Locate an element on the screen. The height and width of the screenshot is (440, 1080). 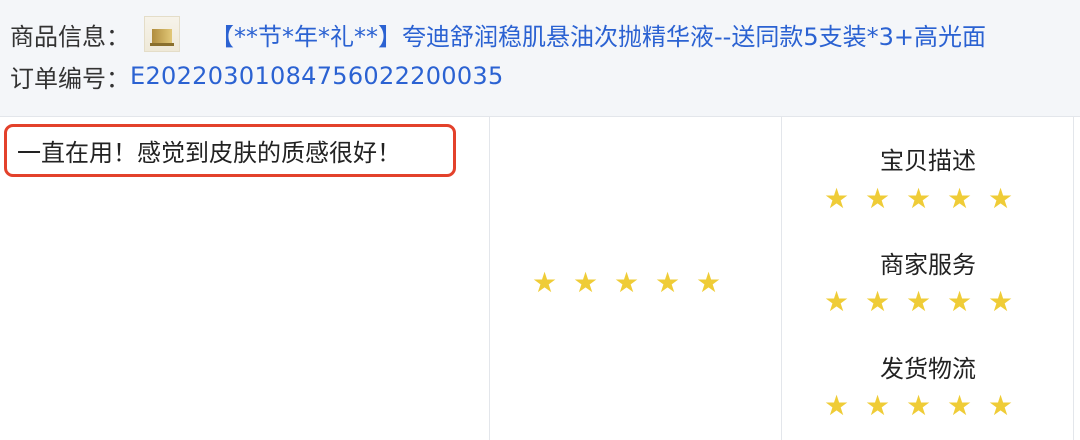
dimension-stars-description: ★ ★ ★ ★ ★ is located at coordinates (918, 199).